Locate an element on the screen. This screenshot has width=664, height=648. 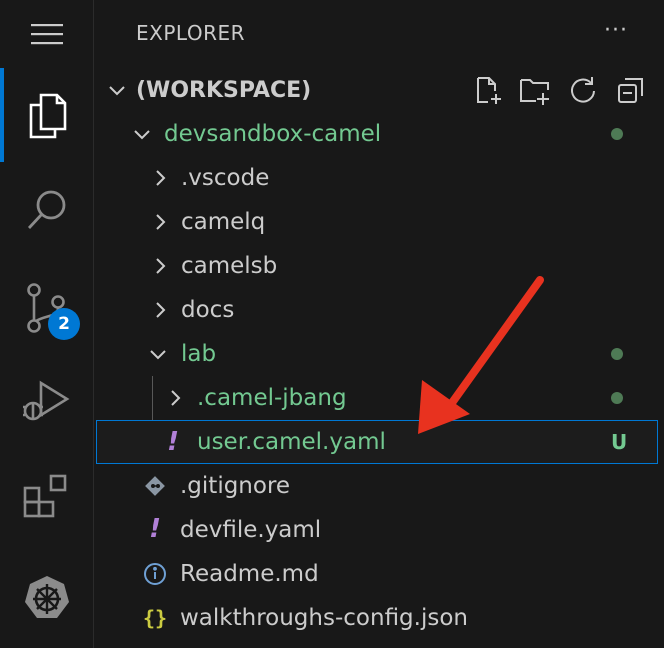
run-debug-icon is located at coordinates (47, 402).